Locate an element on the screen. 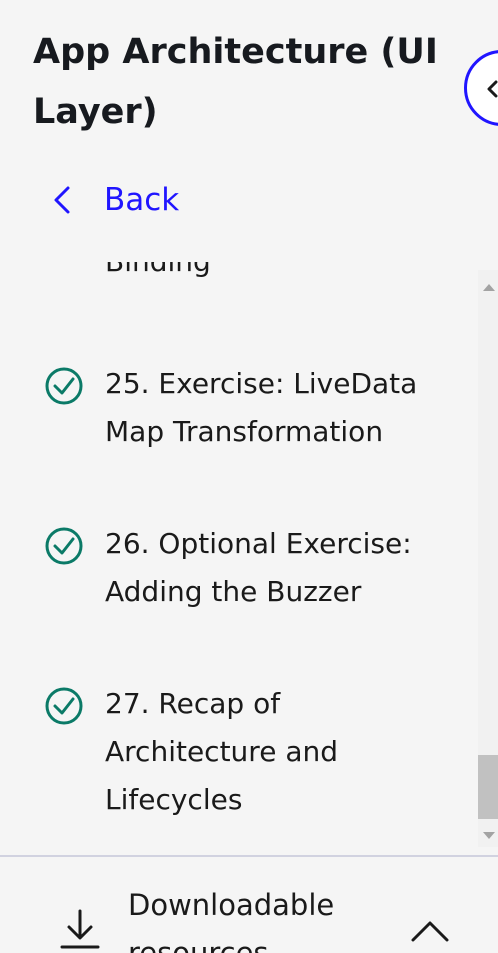  chevron-up-icon is located at coordinates (430, 931).